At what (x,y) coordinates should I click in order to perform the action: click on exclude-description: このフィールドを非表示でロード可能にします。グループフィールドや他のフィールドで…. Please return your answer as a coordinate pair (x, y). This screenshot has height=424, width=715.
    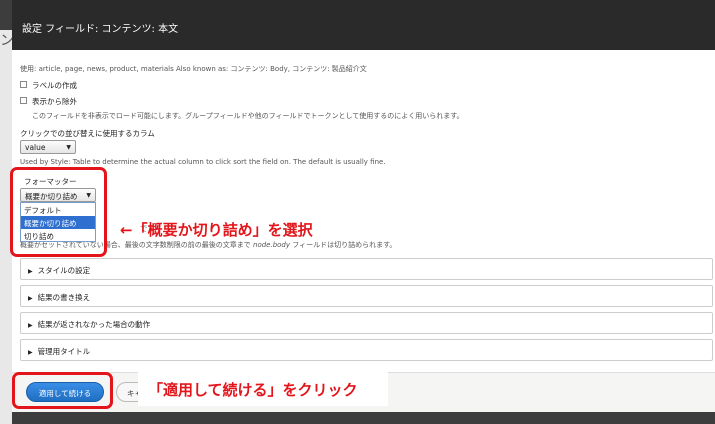
    Looking at the image, I should click on (248, 116).